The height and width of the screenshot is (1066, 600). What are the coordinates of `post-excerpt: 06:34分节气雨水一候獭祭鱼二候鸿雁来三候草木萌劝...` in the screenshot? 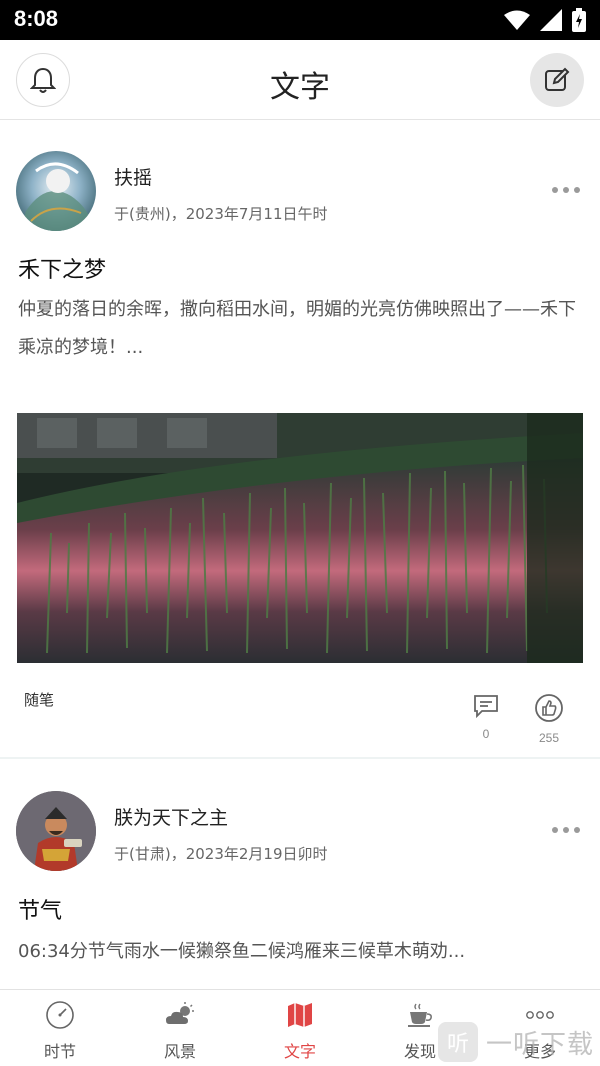 It's located at (301, 952).